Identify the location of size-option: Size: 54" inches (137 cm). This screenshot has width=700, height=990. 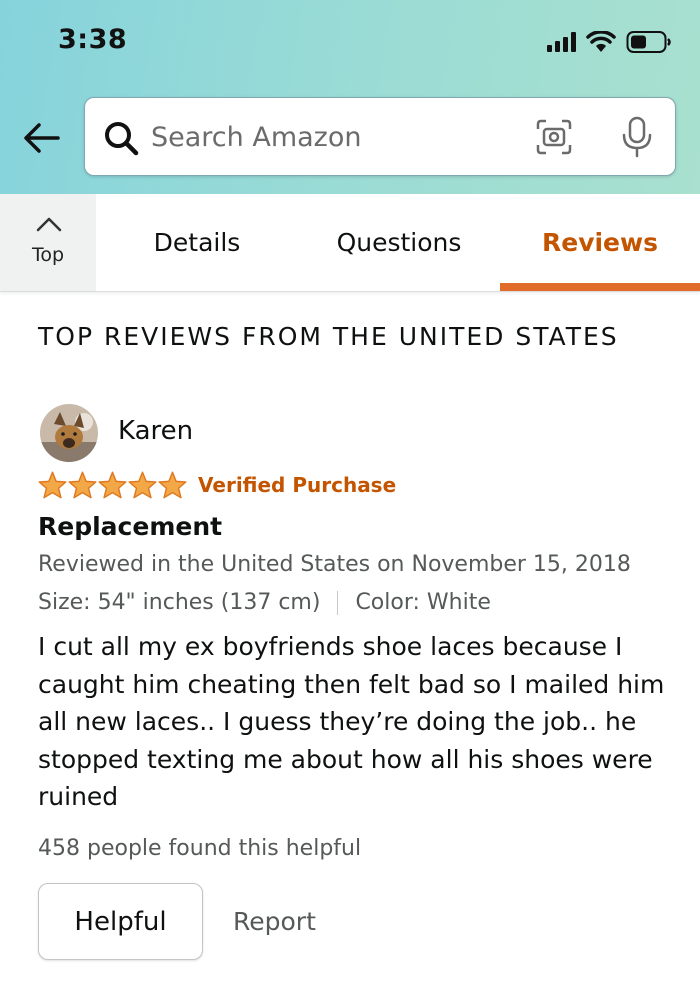
(179, 602).